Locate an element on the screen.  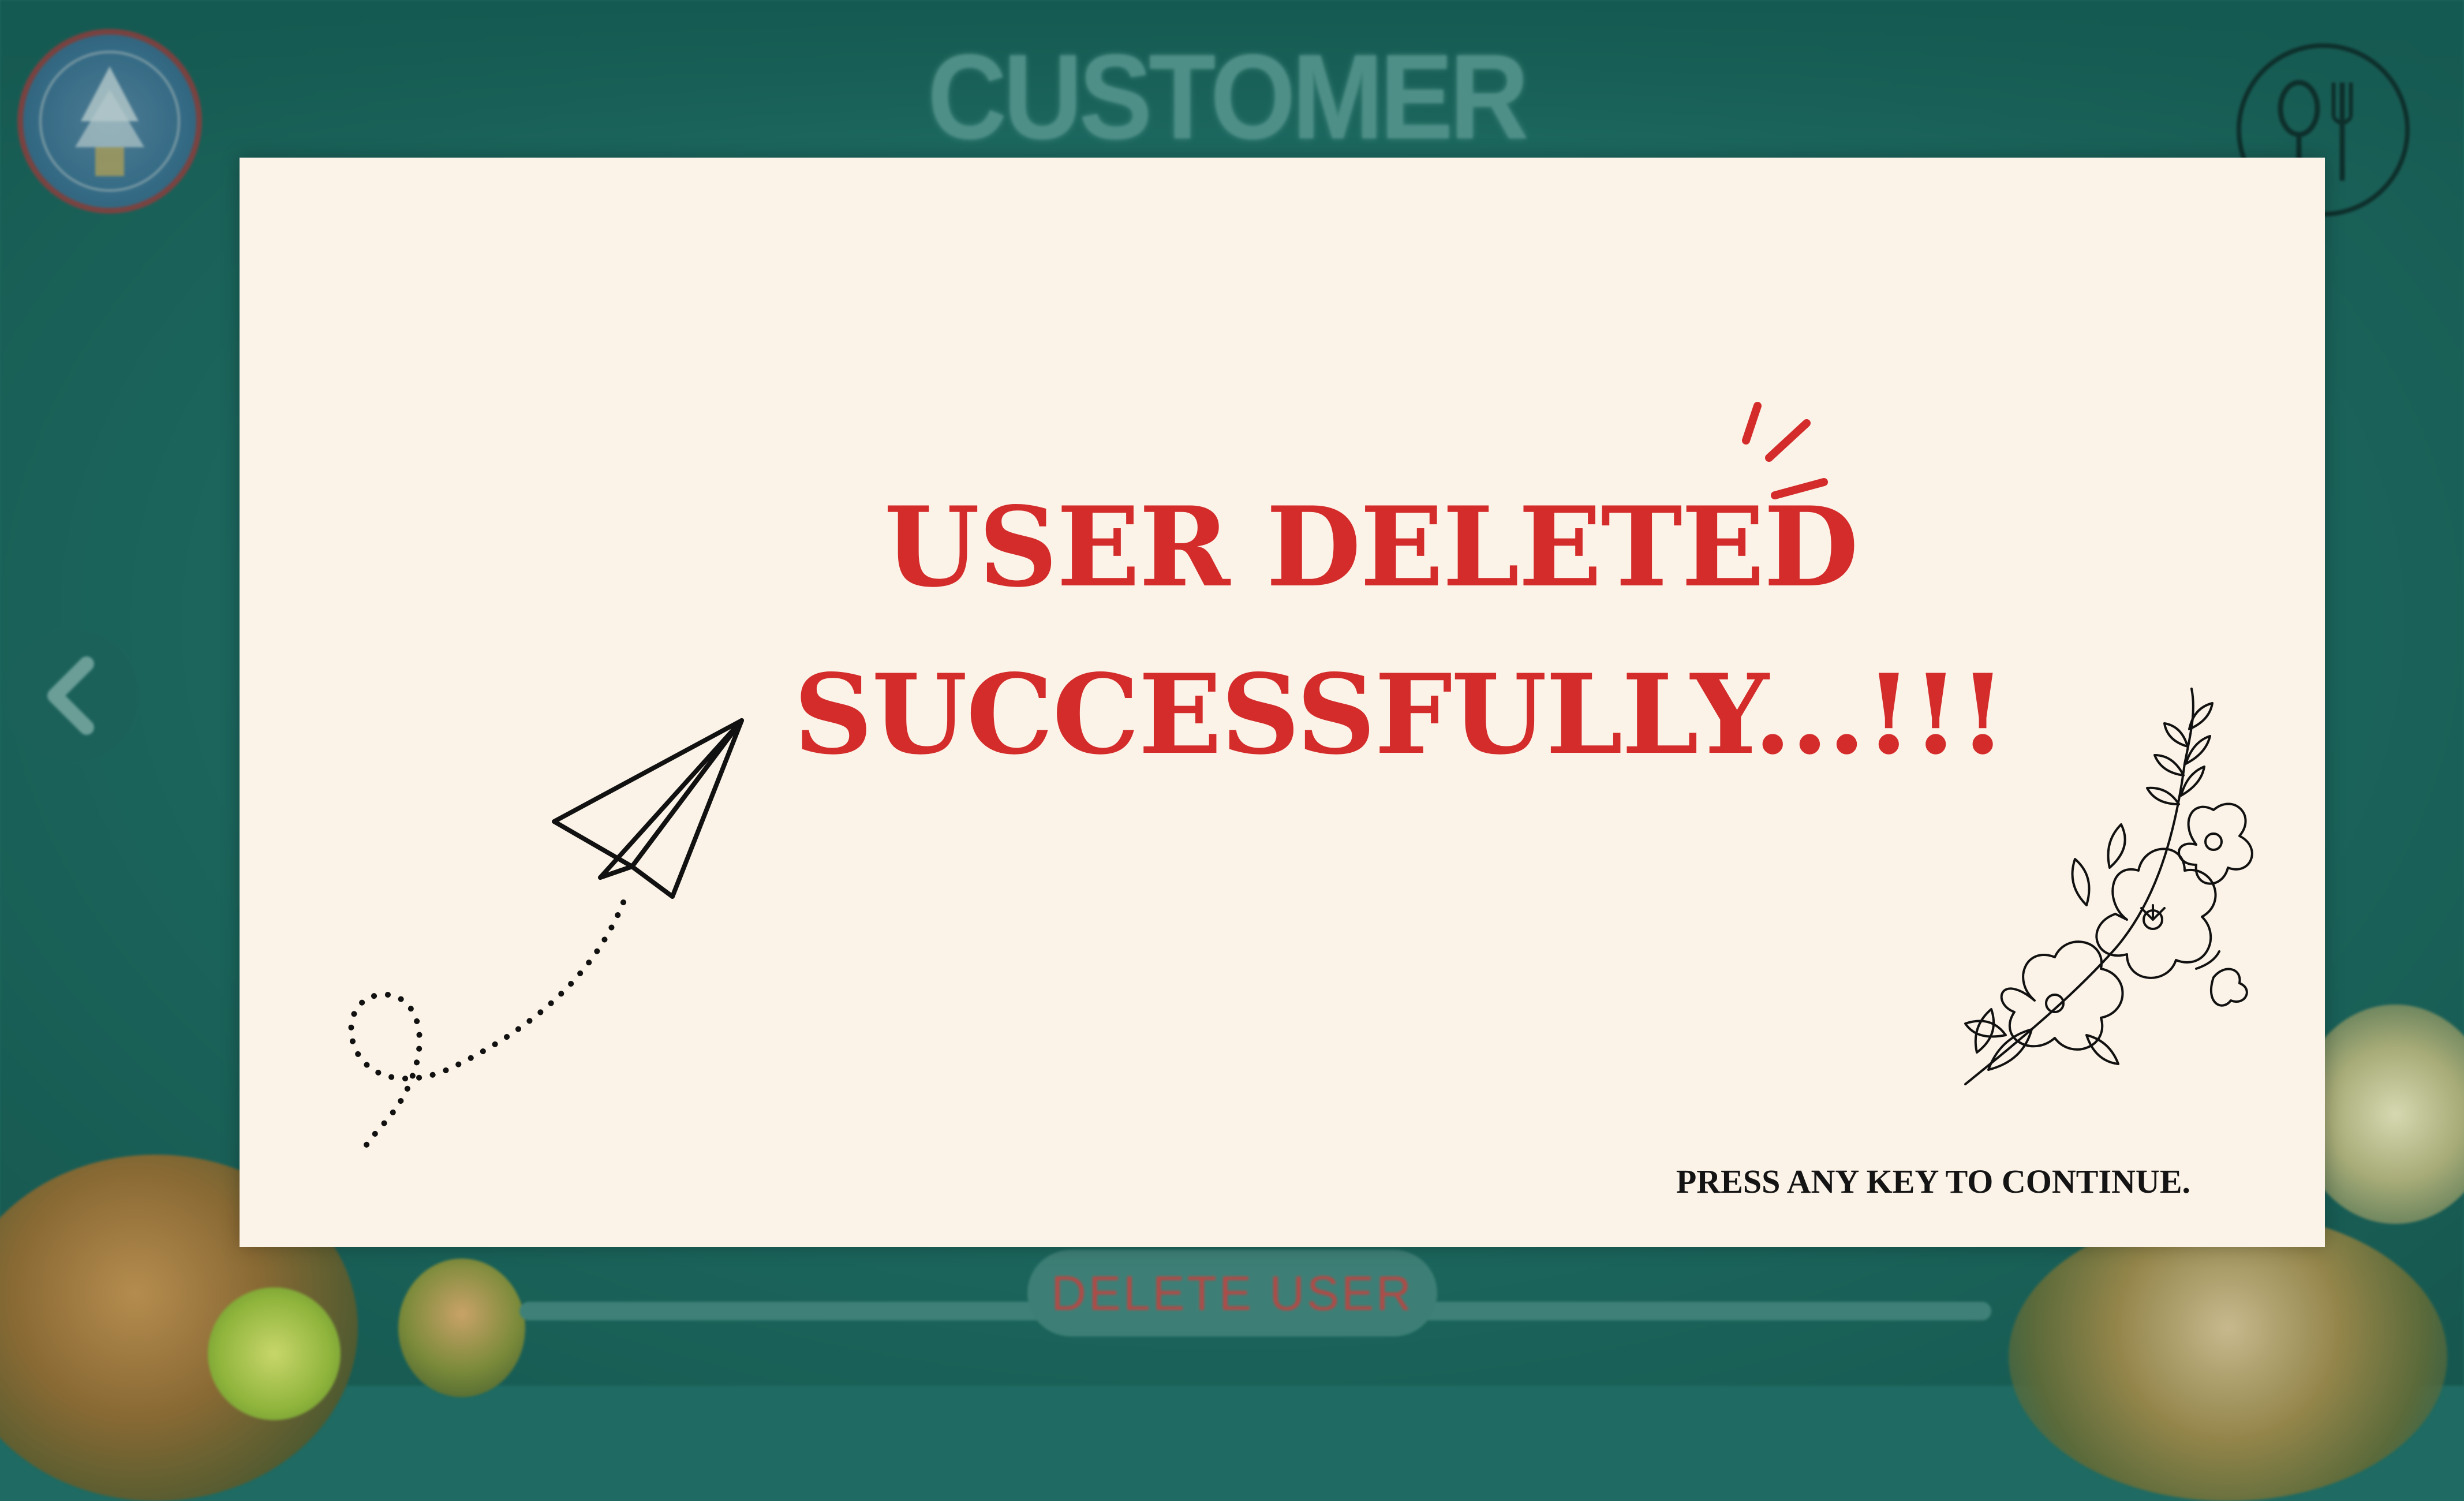
chevron-left-icon is located at coordinates (70, 695).